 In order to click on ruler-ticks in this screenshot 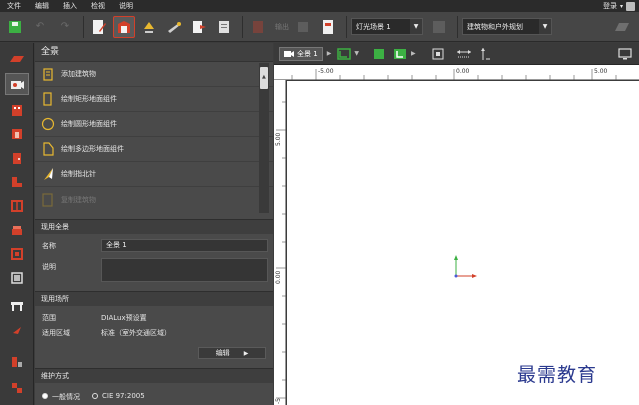, I will do `click(281, 250)`.